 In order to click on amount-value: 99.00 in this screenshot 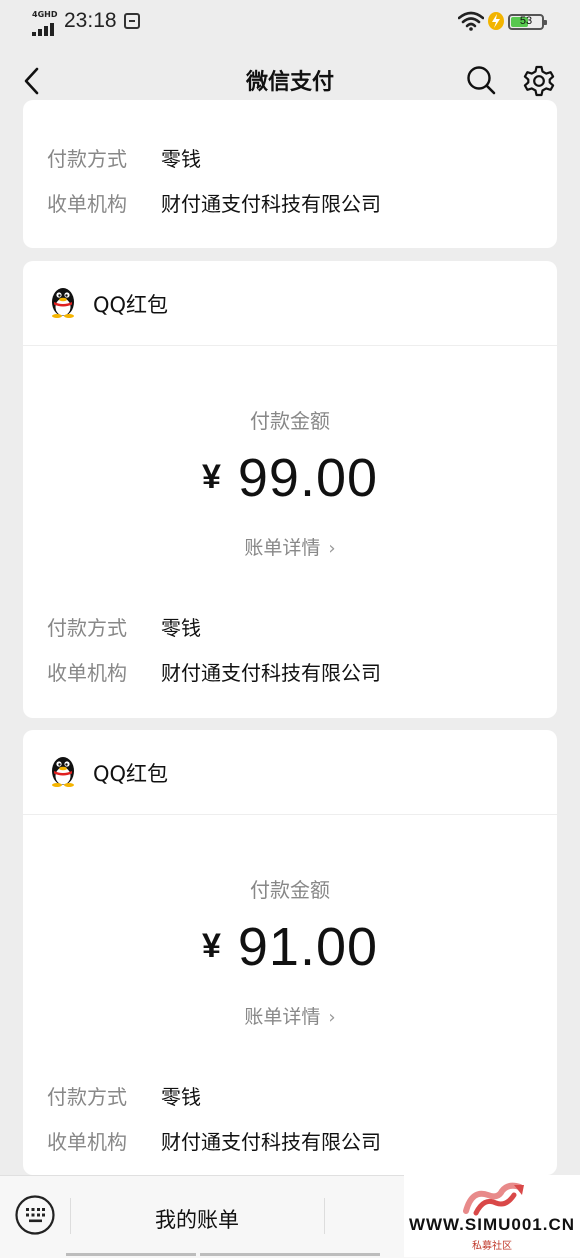, I will do `click(308, 478)`.